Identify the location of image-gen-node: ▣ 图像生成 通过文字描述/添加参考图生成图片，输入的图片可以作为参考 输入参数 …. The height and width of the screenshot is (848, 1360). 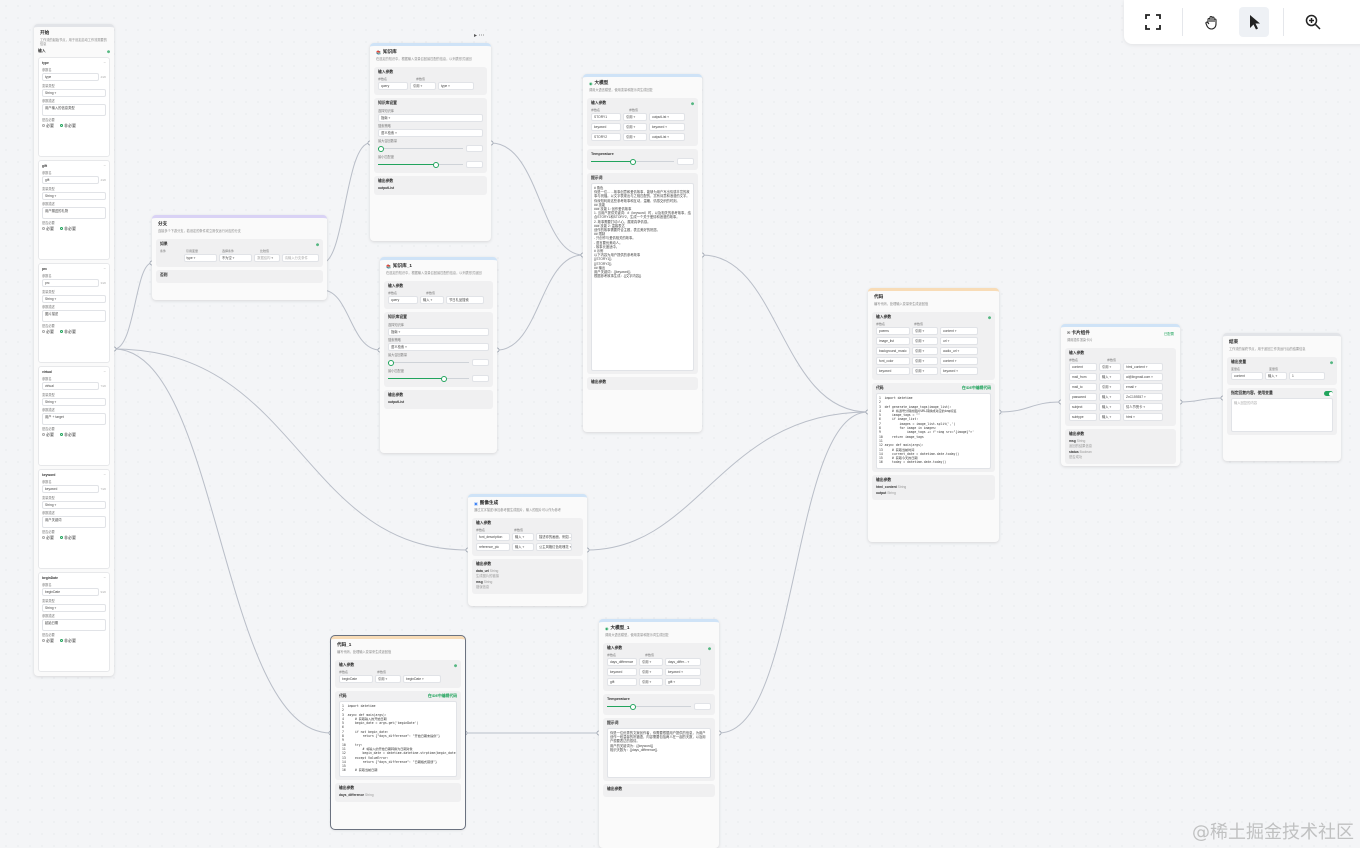
(527, 550).